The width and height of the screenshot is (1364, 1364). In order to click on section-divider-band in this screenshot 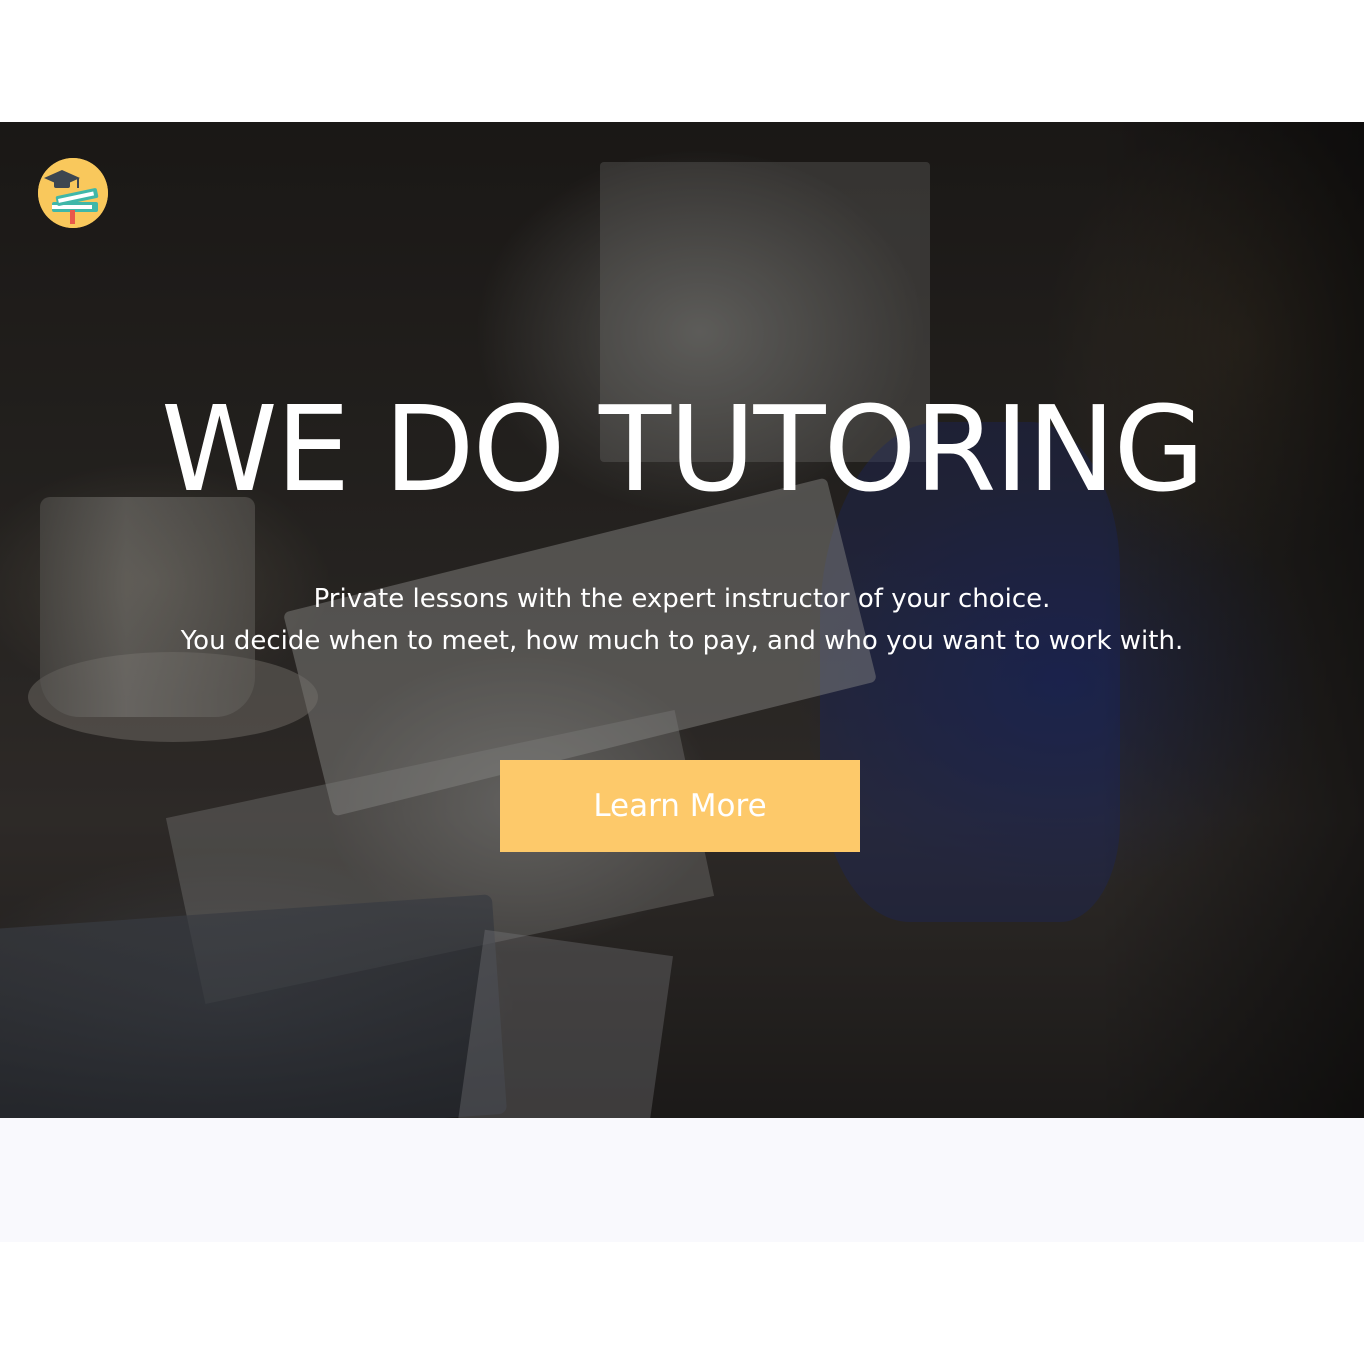, I will do `click(682, 1180)`.